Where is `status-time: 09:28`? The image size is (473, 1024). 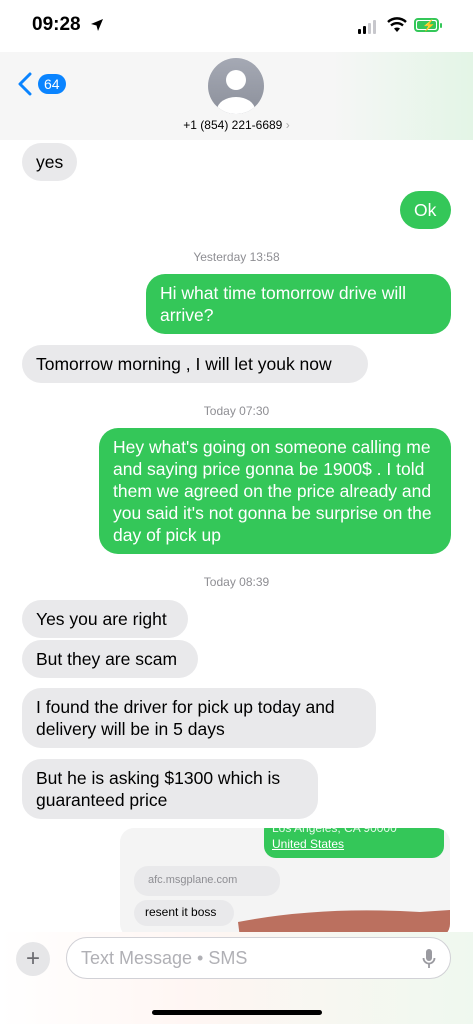
status-time: 09:28 is located at coordinates (56, 24).